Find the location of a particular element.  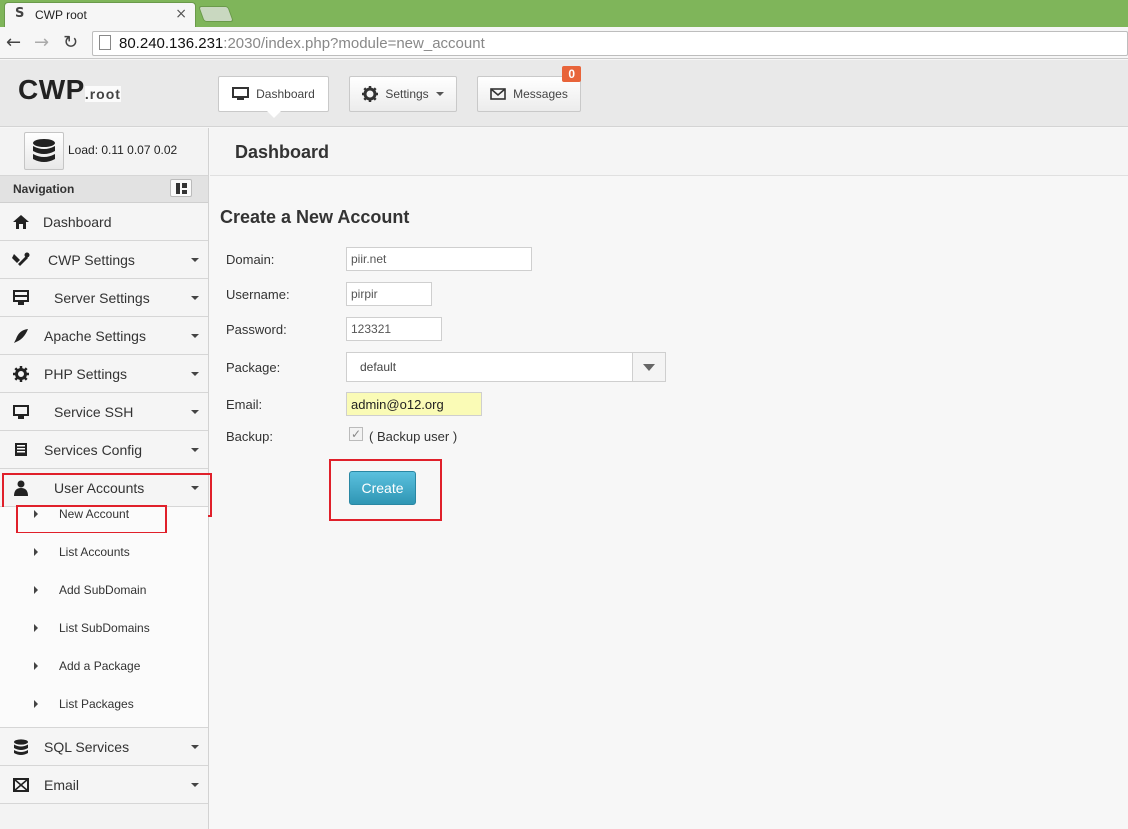

sidebar-collapse-icon is located at coordinates (181, 188).